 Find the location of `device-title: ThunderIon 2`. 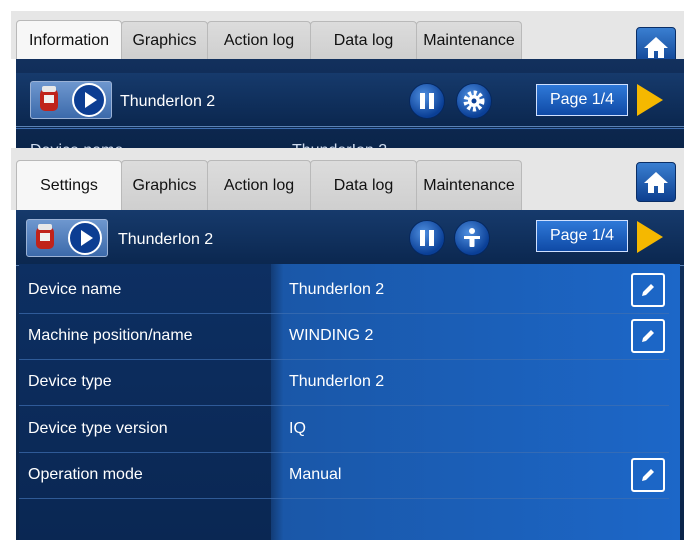

device-title: ThunderIon 2 is located at coordinates (166, 239).